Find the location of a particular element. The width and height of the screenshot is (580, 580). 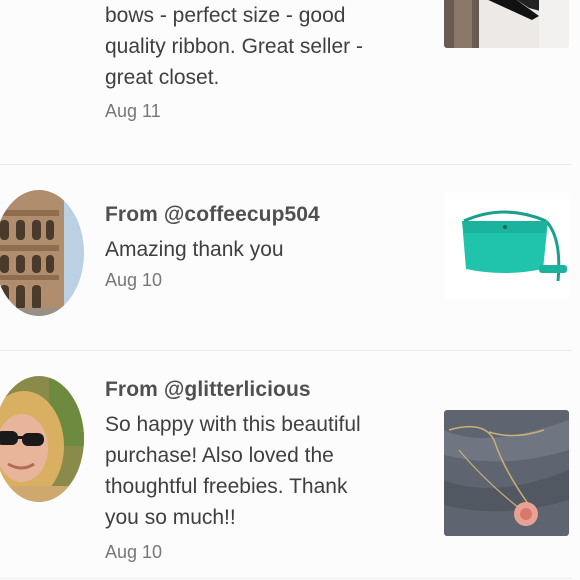

review-message: Amazing thank you is located at coordinates (264, 249).